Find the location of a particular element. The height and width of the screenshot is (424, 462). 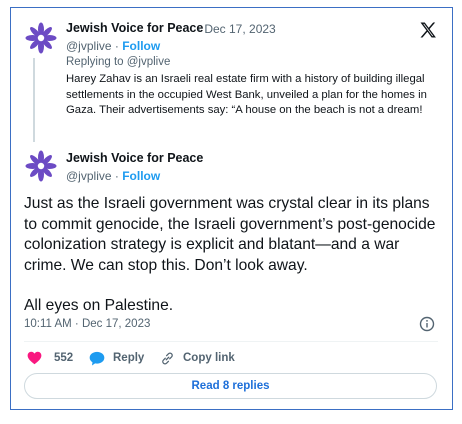

thread-connector-line is located at coordinates (34, 100).